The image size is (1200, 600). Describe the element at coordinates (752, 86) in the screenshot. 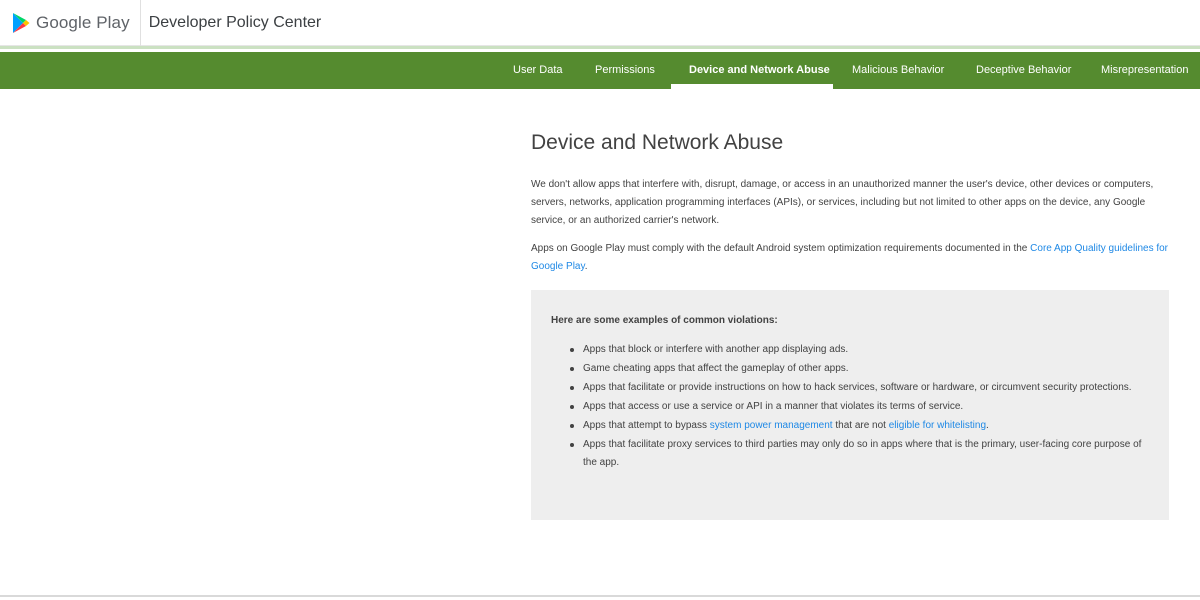

I see `active-tab-indicator` at that location.